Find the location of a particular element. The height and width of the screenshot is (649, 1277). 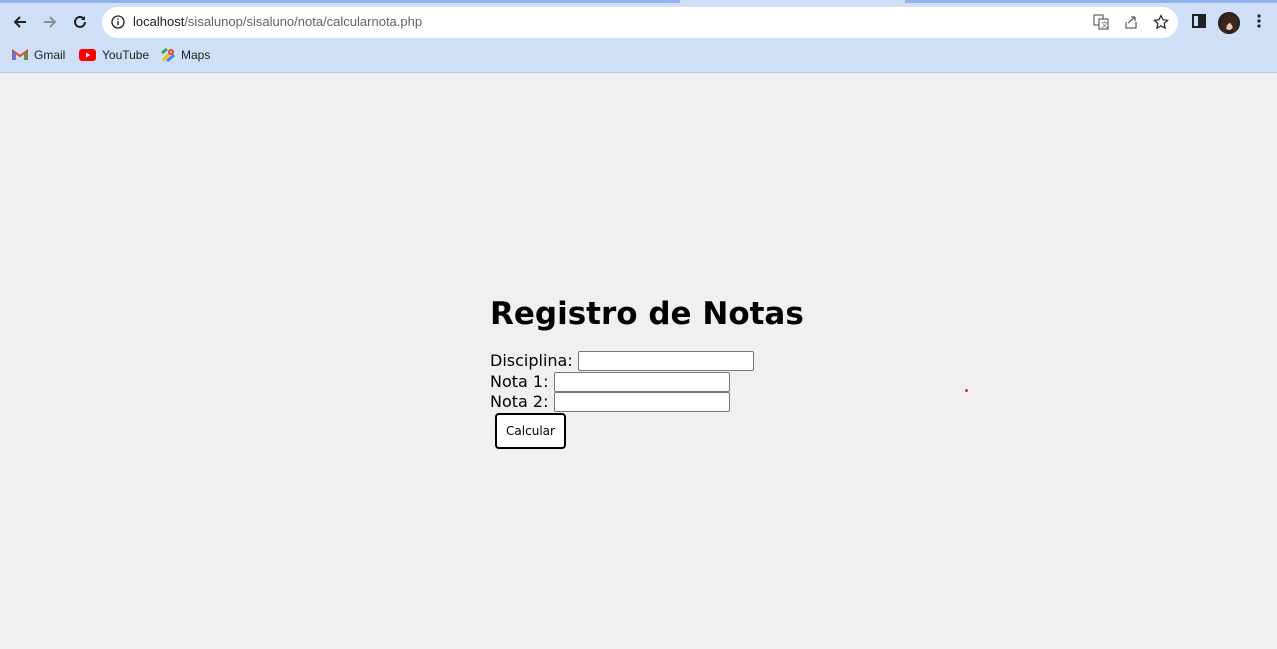

discipline-input is located at coordinates (665, 361).